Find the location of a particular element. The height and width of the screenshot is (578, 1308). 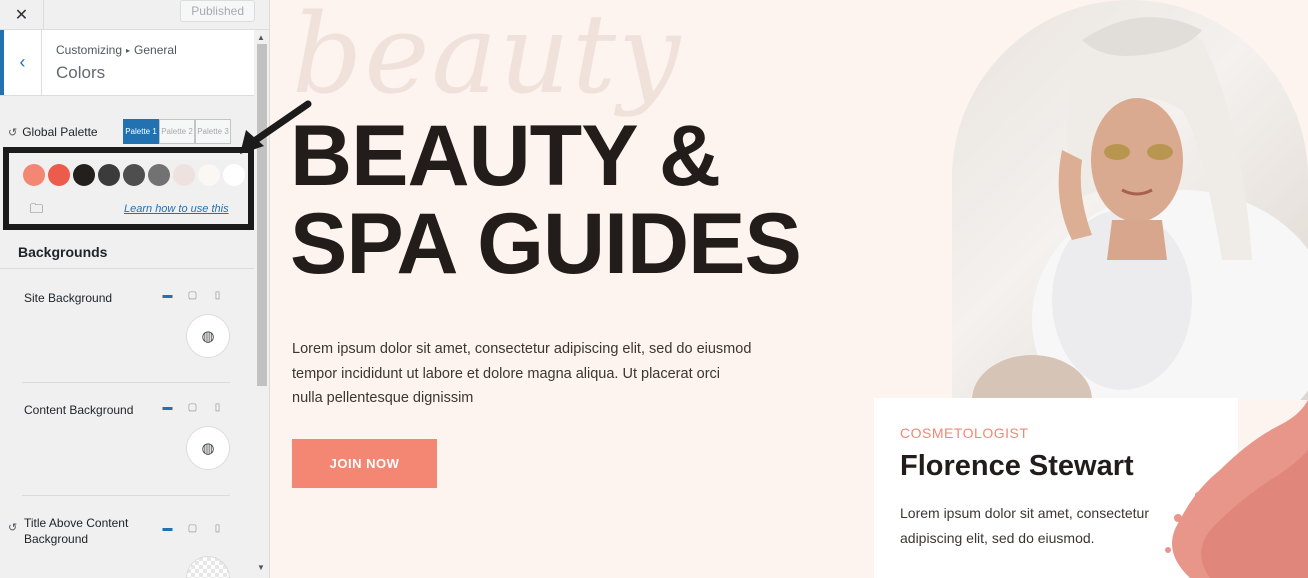

tab-palette-3: Palette 3 is located at coordinates (213, 131).